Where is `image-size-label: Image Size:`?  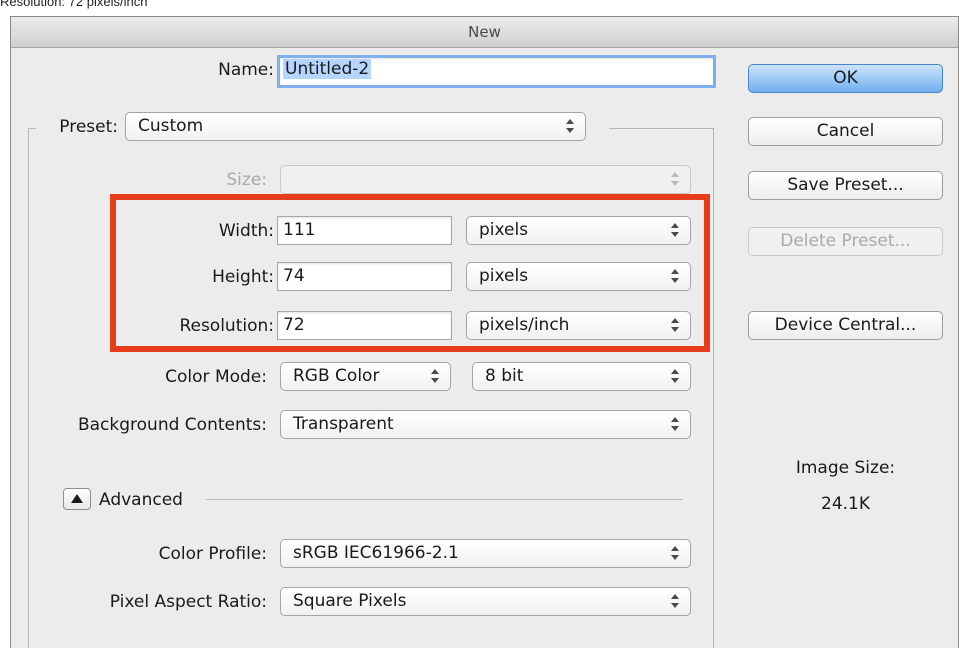
image-size-label: Image Size: is located at coordinates (845, 468).